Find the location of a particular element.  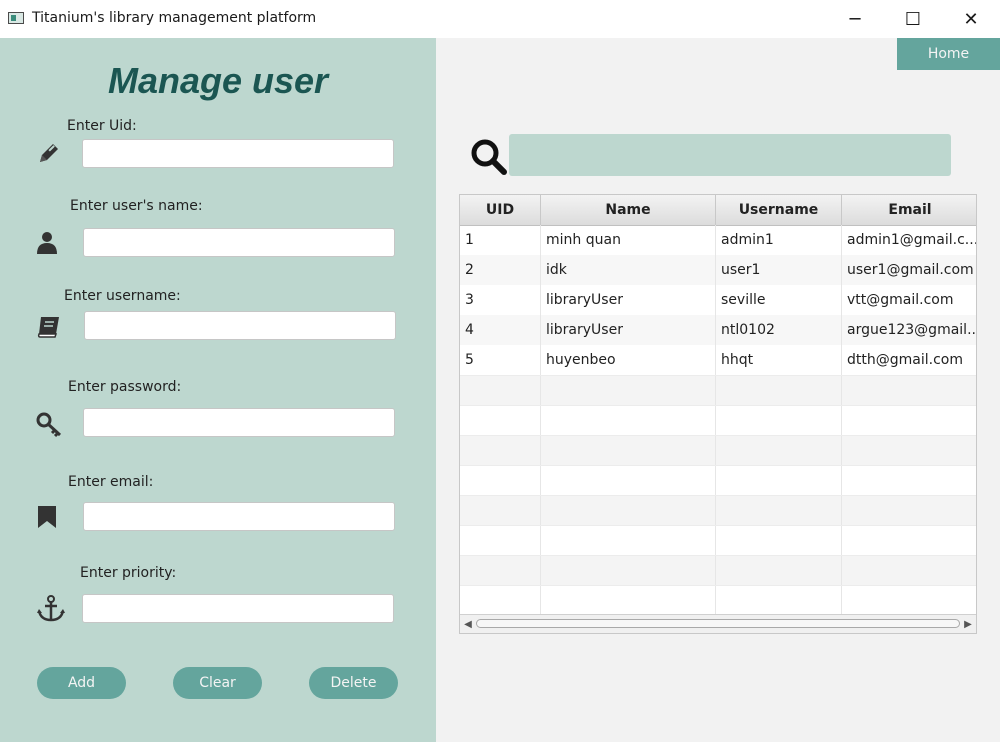

search-icon is located at coordinates (489, 157).